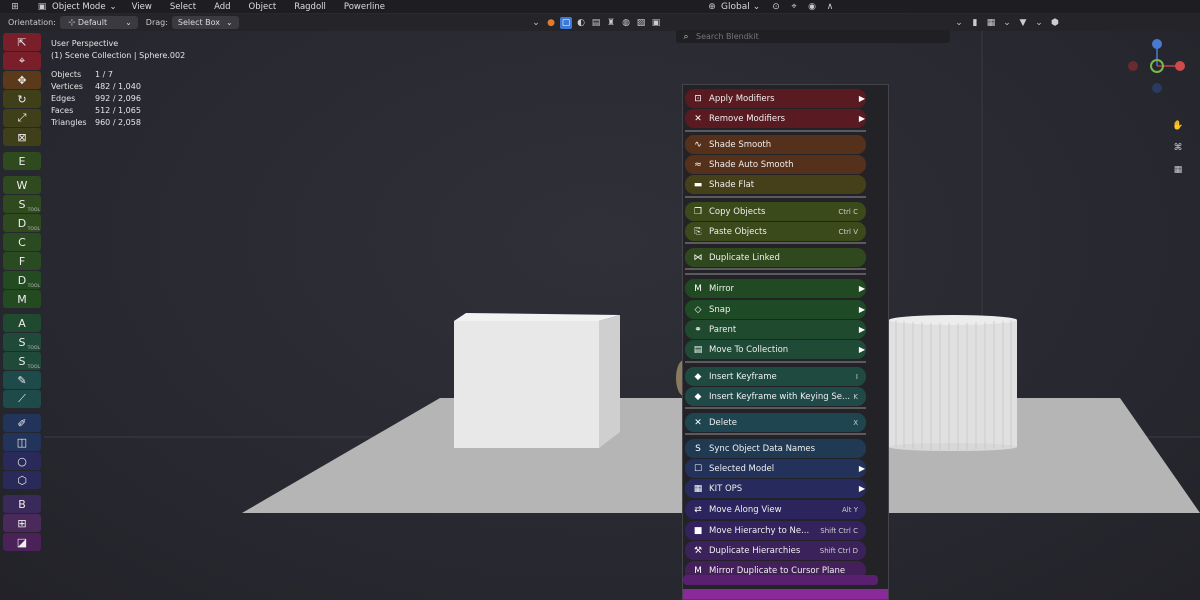  What do you see at coordinates (22, 185) in the screenshot?
I see `tool-button-w: W` at bounding box center [22, 185].